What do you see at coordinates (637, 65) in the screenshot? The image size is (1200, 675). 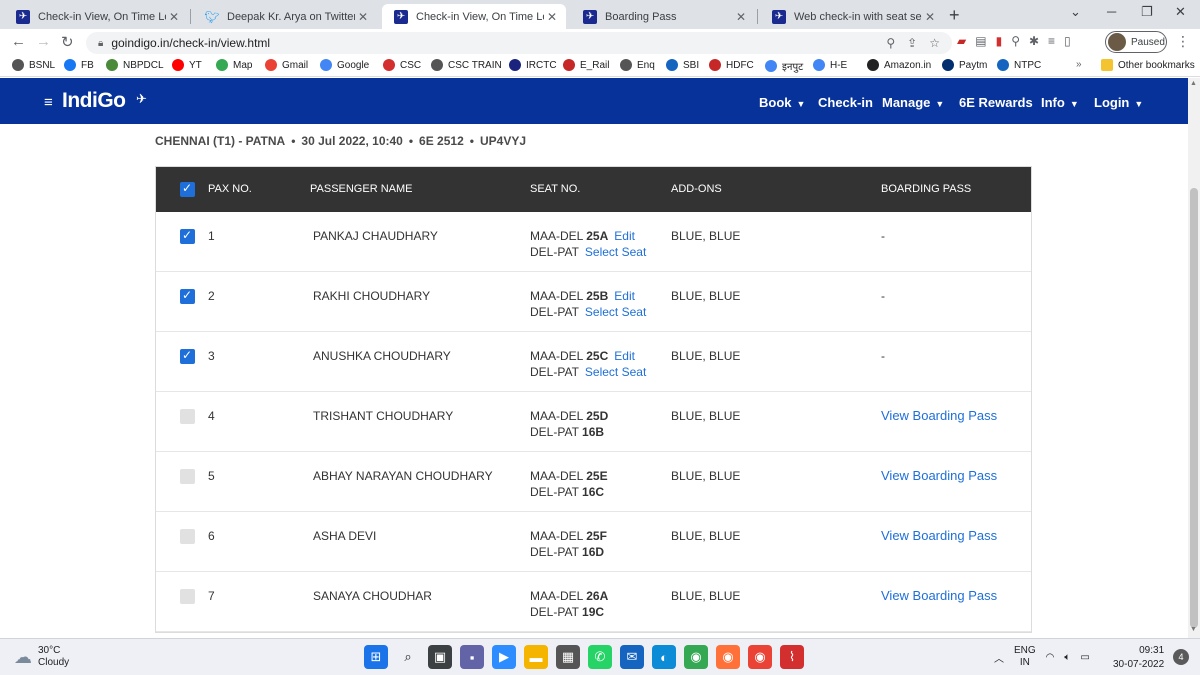 I see `bookmark-item: Enq` at bounding box center [637, 65].